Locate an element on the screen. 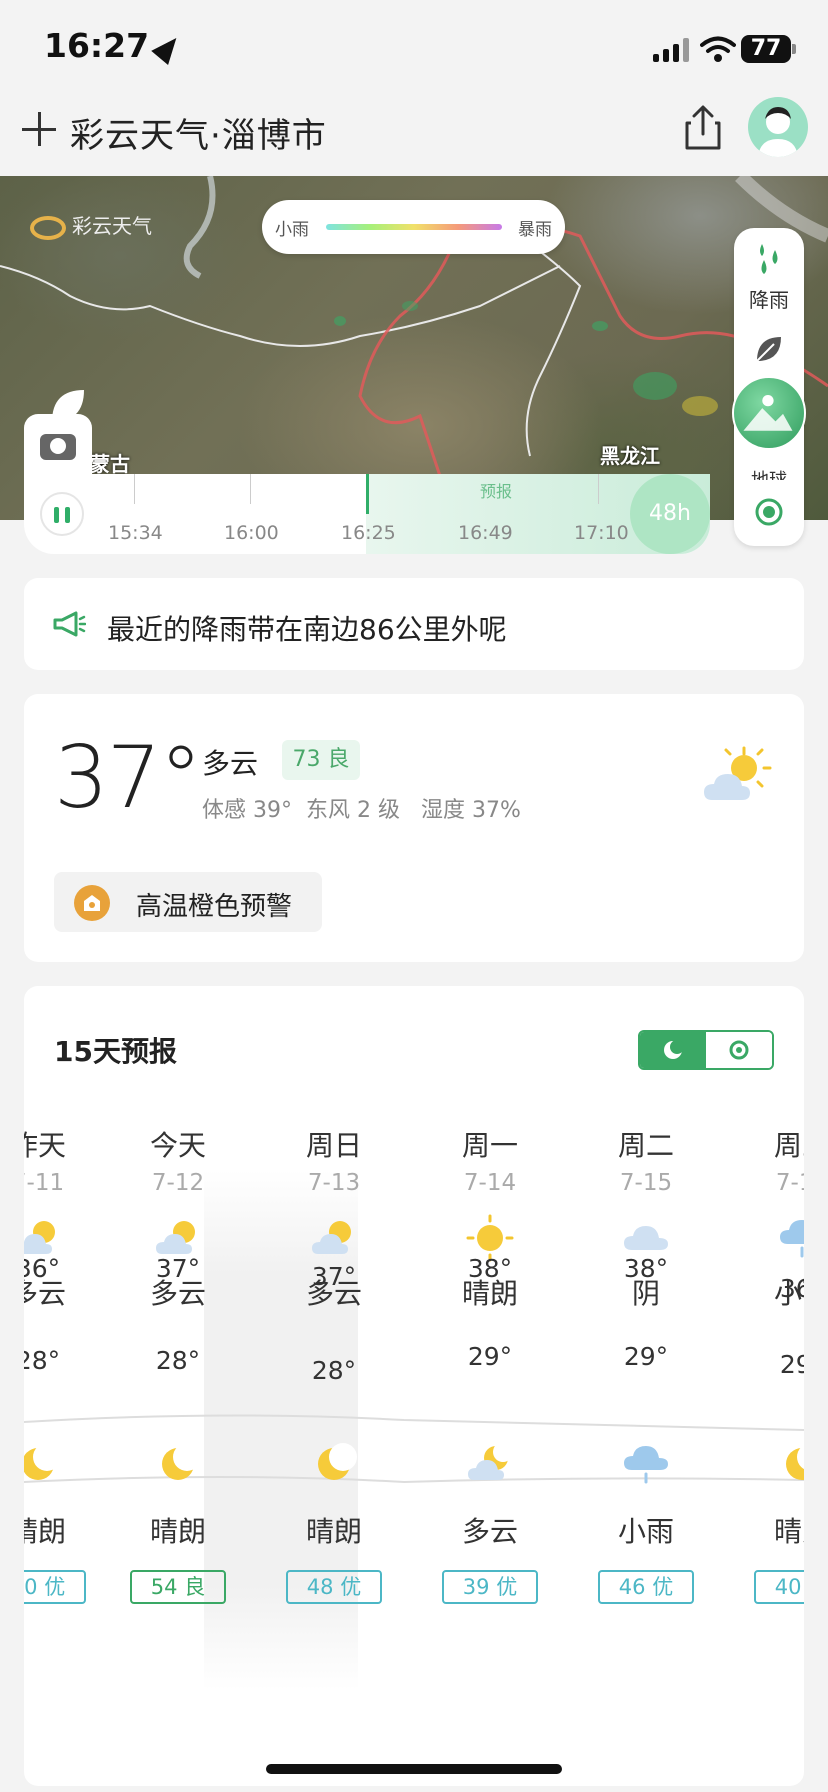 This screenshot has height=1792, width=828. forecast-aqi-badge: 40 优 is located at coordinates (779, 1587).